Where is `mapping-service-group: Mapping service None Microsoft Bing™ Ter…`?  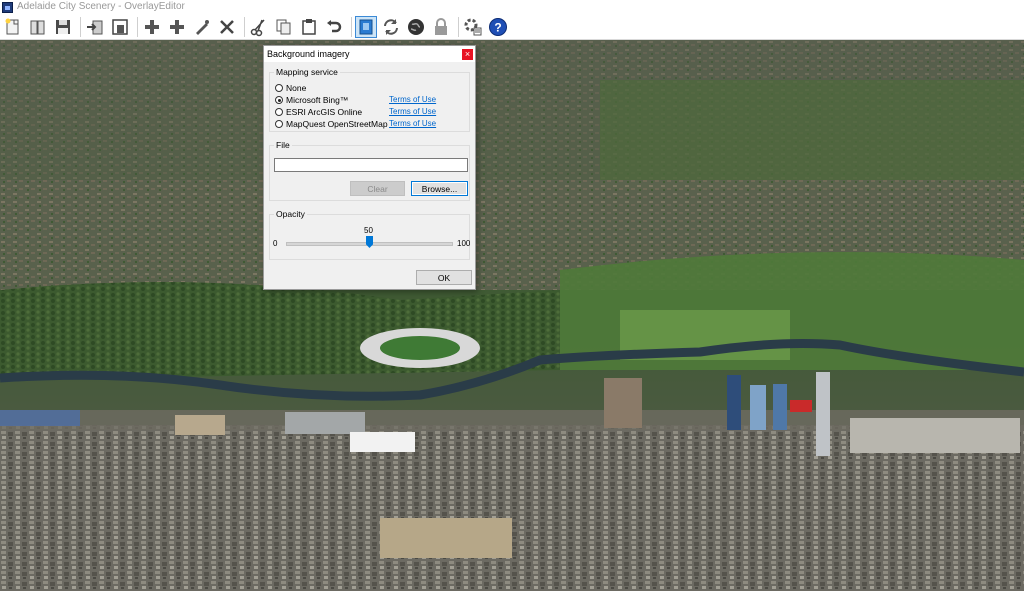
mapping-service-group: Mapping service None Microsoft Bing™ Ter… is located at coordinates (369, 99).